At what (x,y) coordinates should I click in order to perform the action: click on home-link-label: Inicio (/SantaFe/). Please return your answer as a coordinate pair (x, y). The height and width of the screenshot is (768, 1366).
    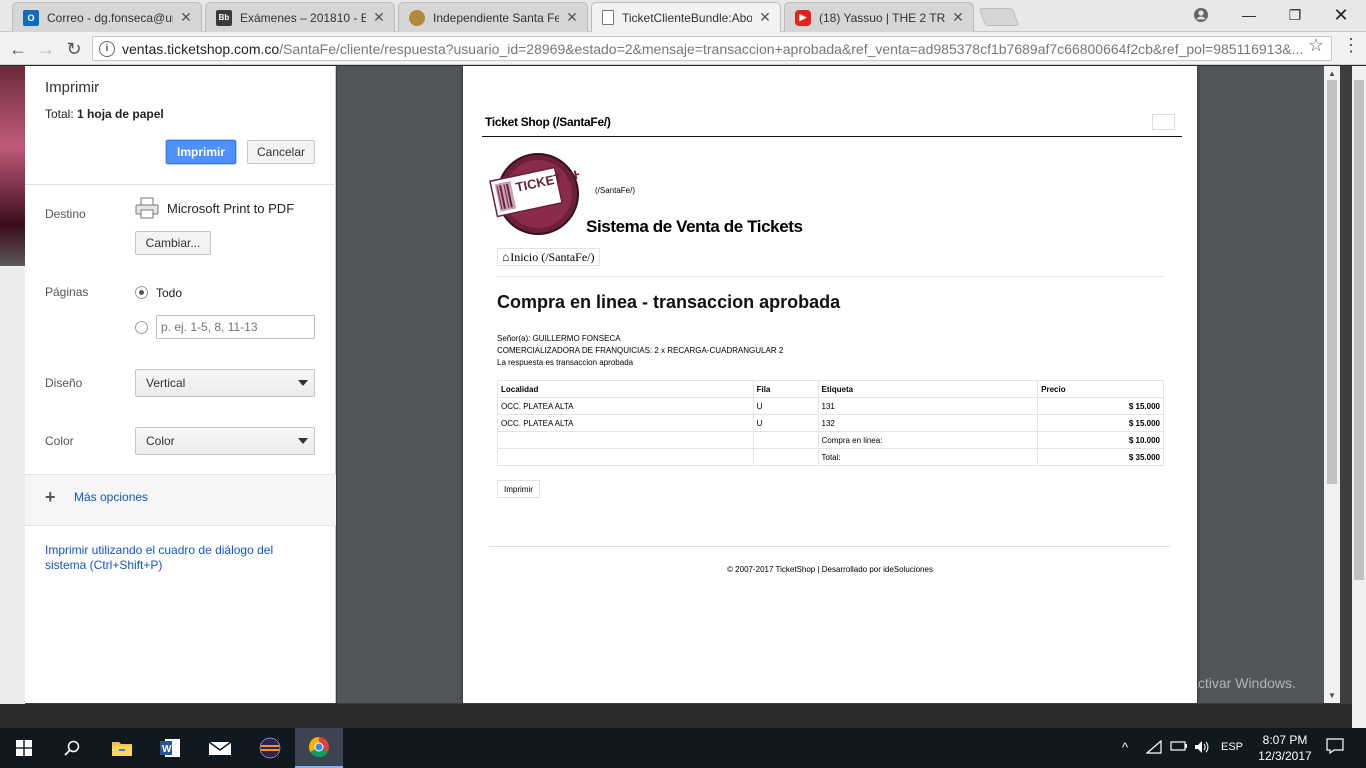
    Looking at the image, I should click on (552, 256).